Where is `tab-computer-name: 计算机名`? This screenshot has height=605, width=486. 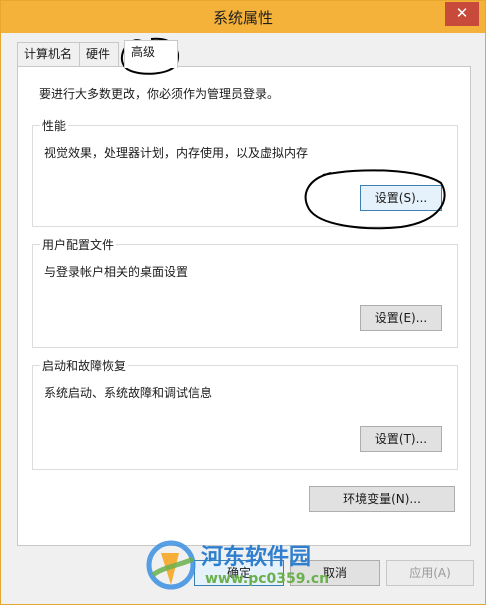
tab-computer-name: 计算机名 is located at coordinates (49, 54).